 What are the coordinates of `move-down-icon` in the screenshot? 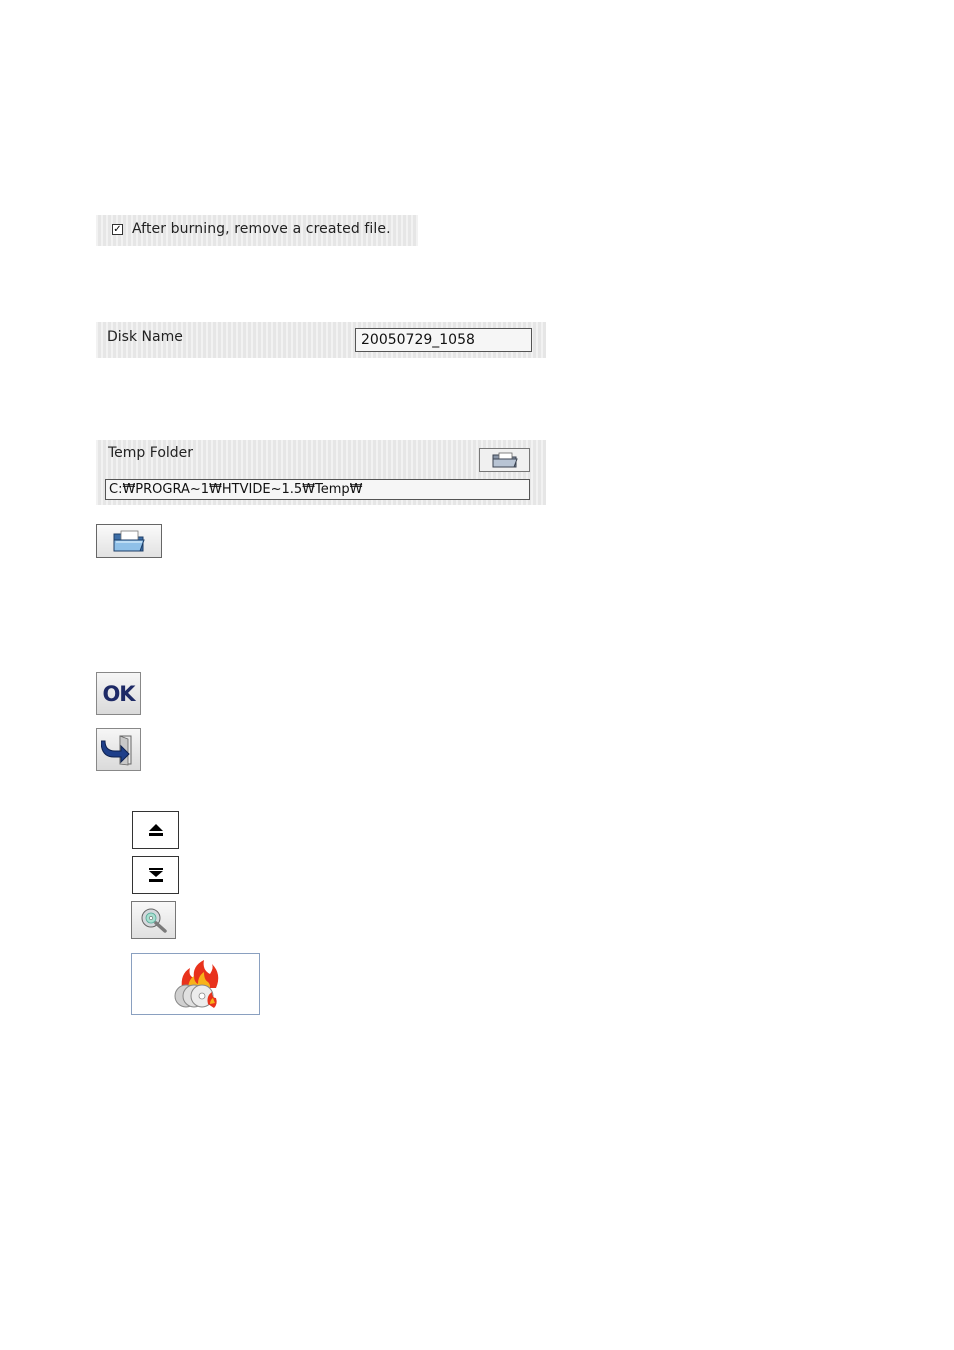 It's located at (155, 875).